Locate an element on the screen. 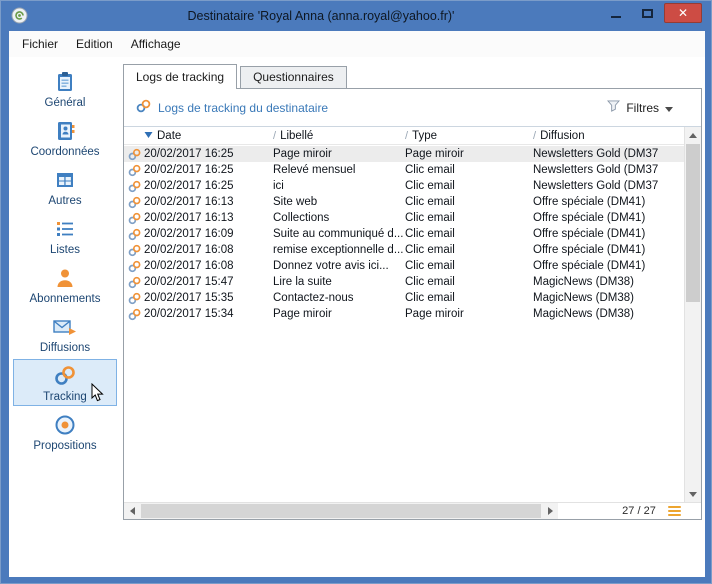 This screenshot has width=712, height=584. scroll-left-button is located at coordinates (132, 511).